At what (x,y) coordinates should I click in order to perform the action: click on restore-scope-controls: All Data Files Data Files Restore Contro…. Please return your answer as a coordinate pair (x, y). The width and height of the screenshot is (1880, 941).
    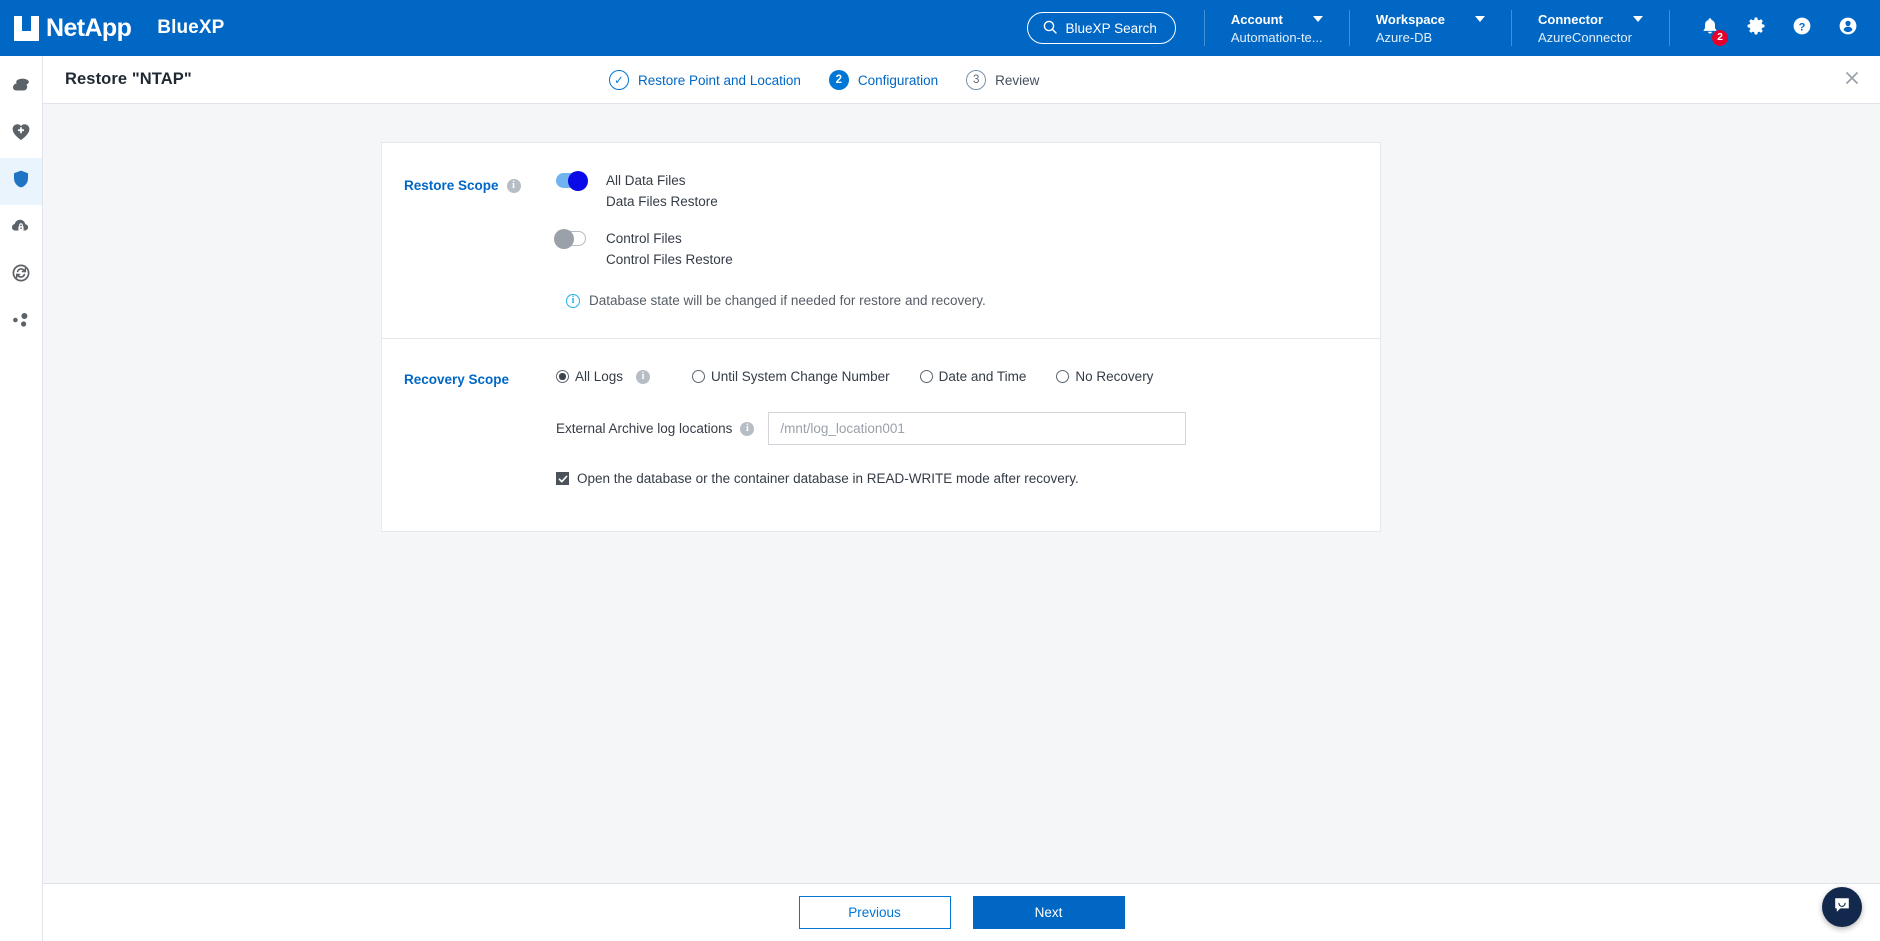
    Looking at the image, I should click on (770, 239).